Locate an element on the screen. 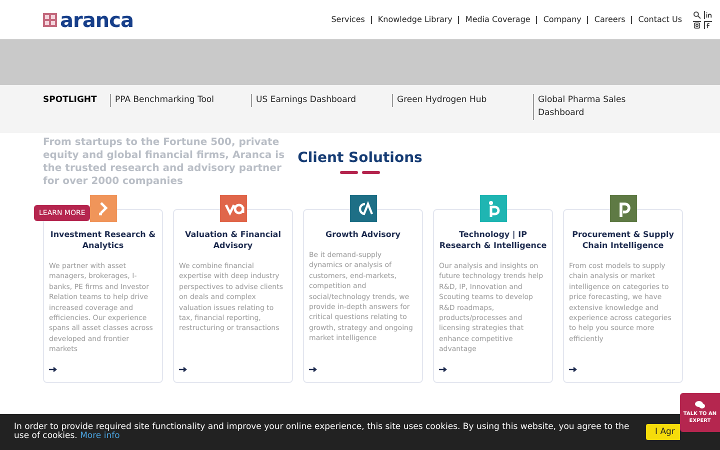  card-title: Growth Advisory is located at coordinates (363, 234).